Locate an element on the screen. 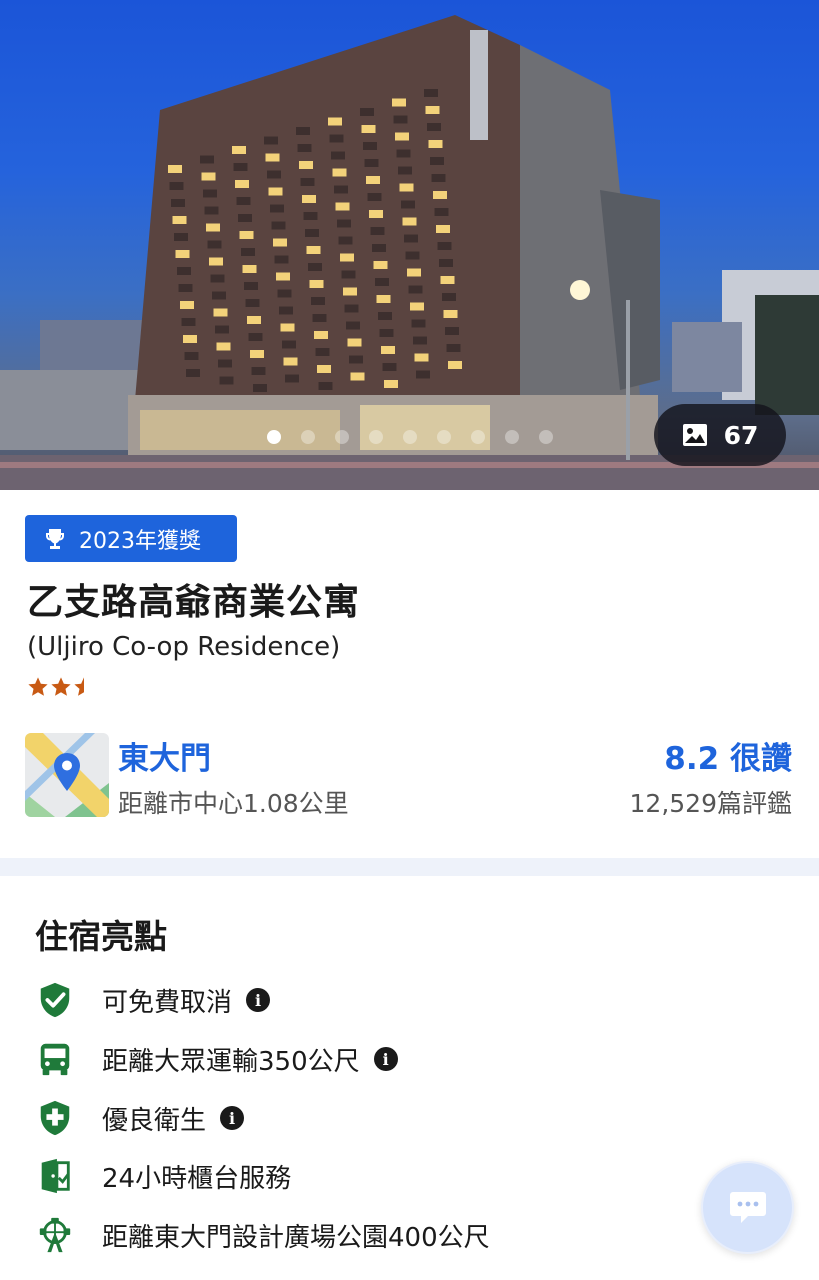 The image size is (819, 1280). highlight-label: 可免費取消 is located at coordinates (167, 1002).